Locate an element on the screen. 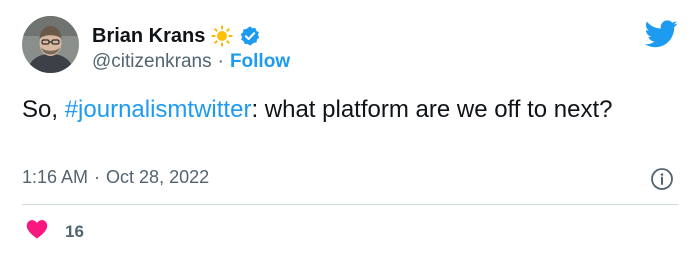 The image size is (700, 257). tweet-time: 1:16 AM is located at coordinates (55, 177).